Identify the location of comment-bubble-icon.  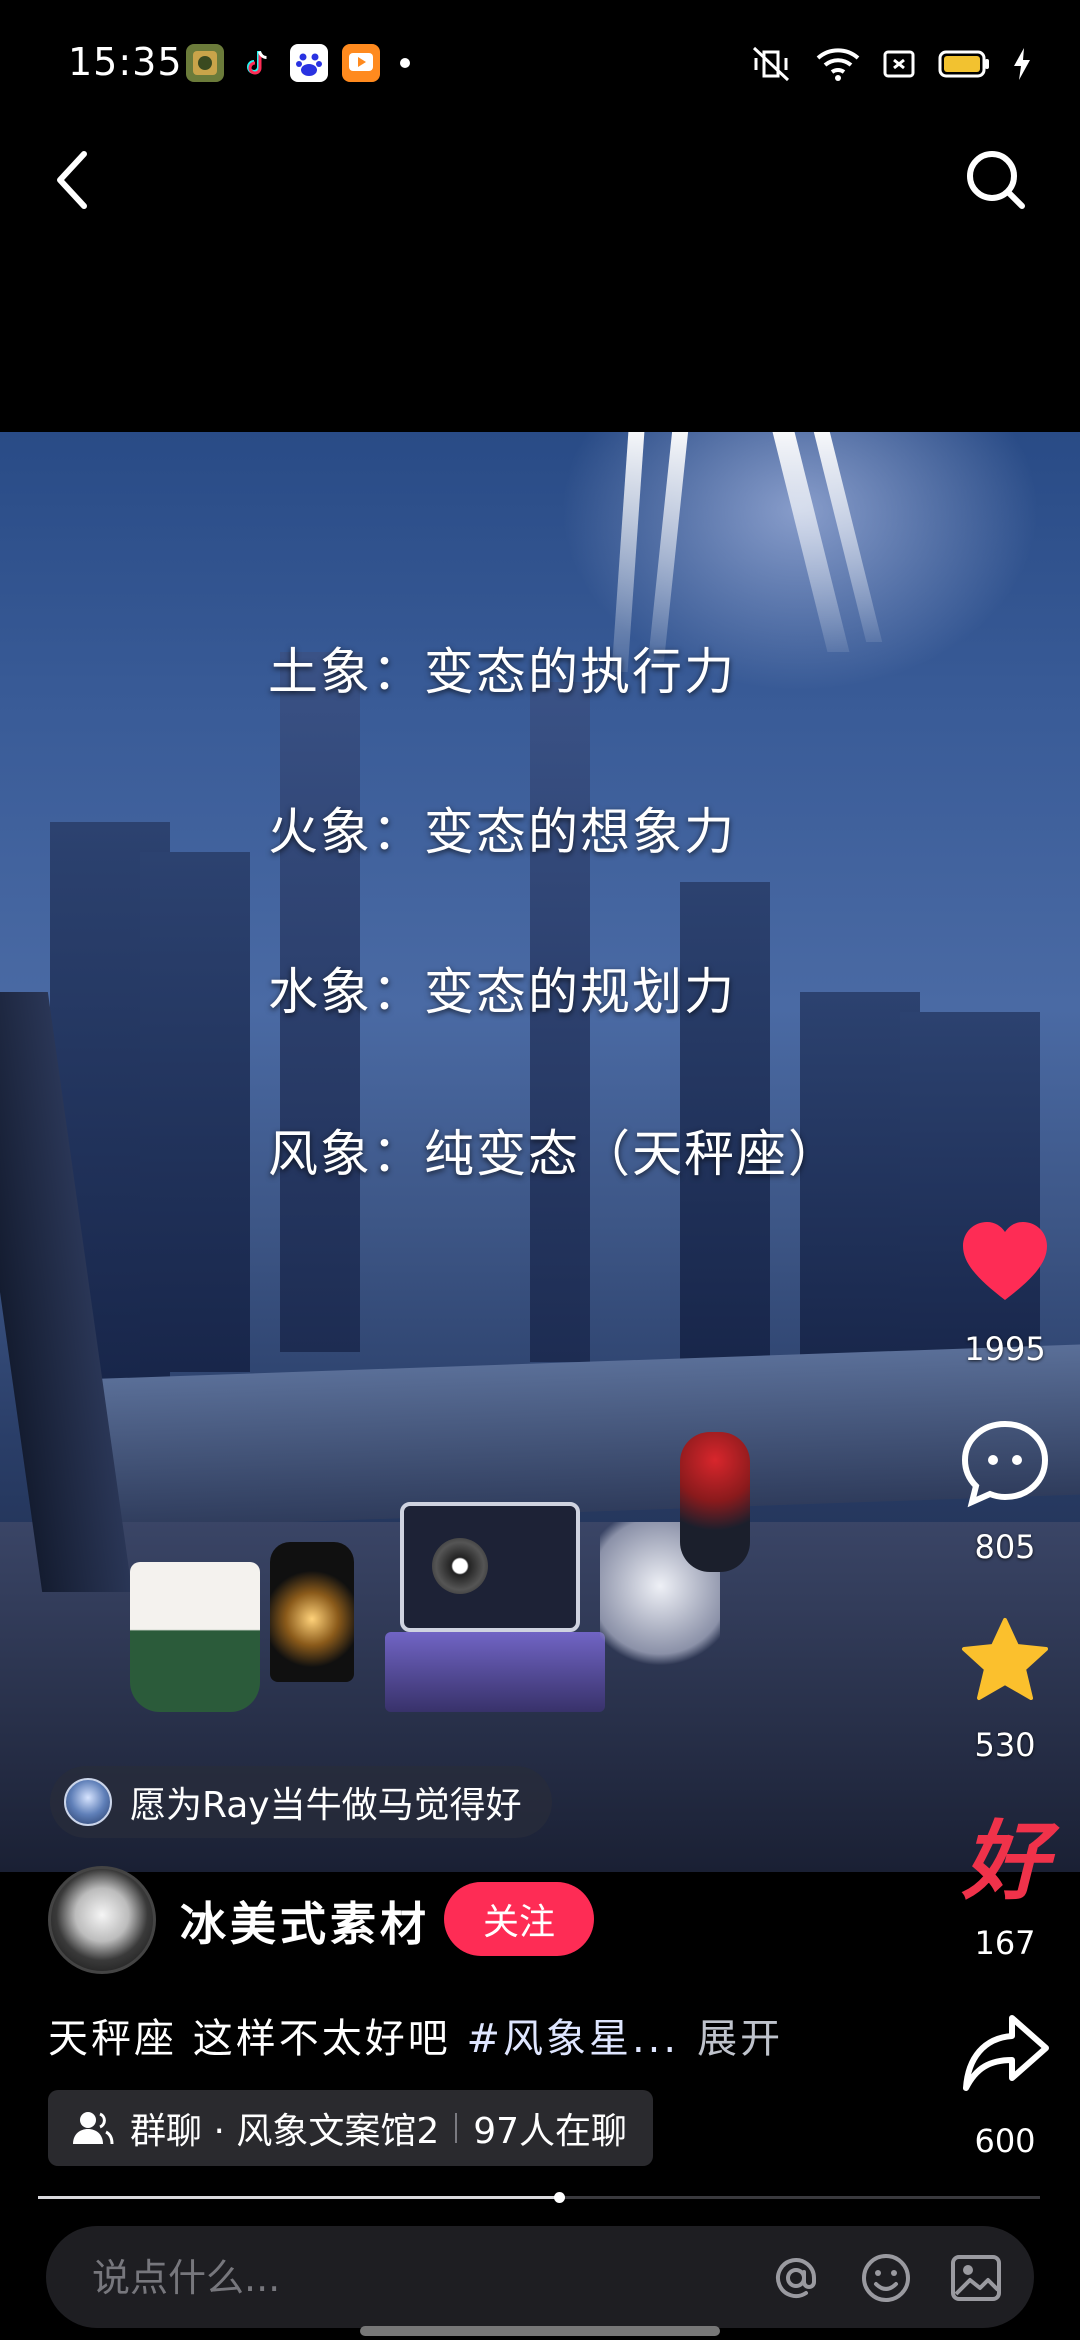
(1005, 1464).